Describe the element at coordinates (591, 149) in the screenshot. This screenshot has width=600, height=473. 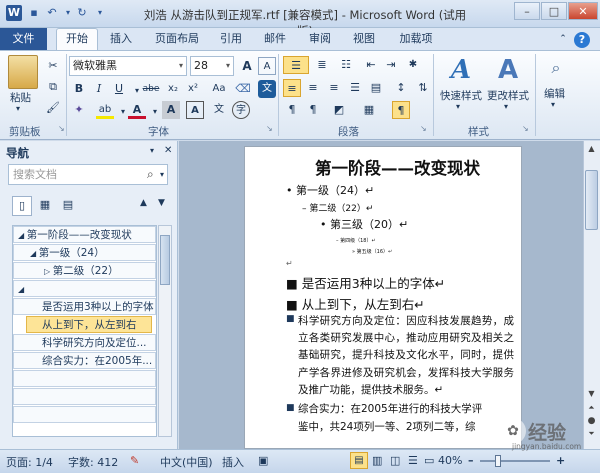
I see `scroll-up-icon: ▲` at that location.